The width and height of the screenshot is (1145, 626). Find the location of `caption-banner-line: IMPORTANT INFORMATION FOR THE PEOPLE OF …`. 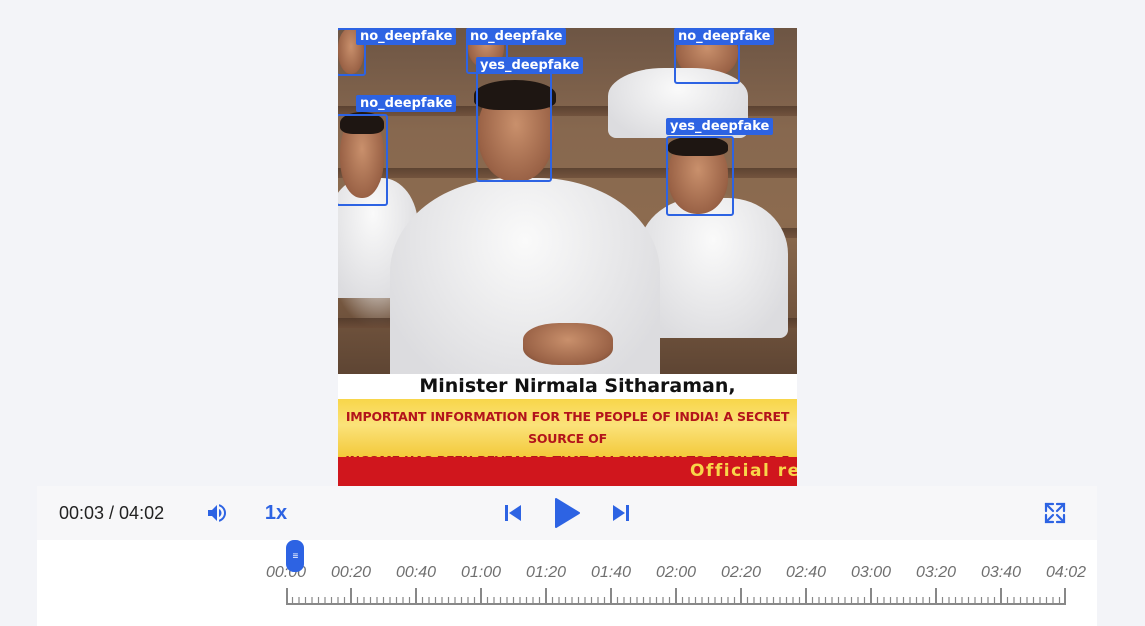

caption-banner-line: IMPORTANT INFORMATION FOR THE PEOPLE OF … is located at coordinates (567, 427).